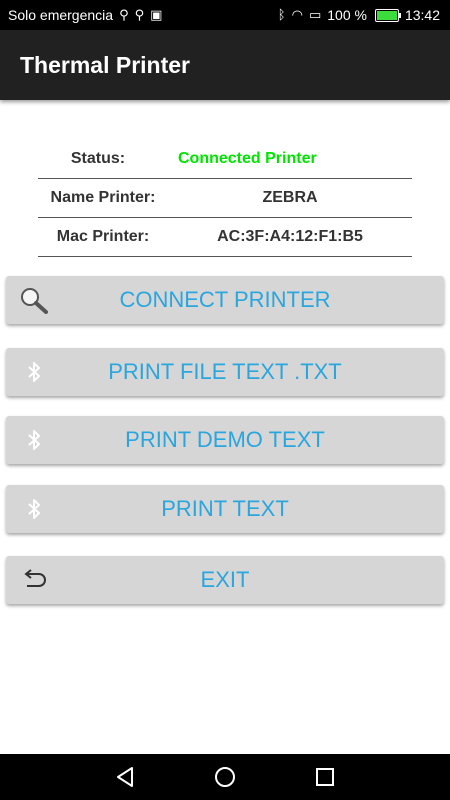  I want to click on print-text-button: PRINT TEXT, so click(225, 509).